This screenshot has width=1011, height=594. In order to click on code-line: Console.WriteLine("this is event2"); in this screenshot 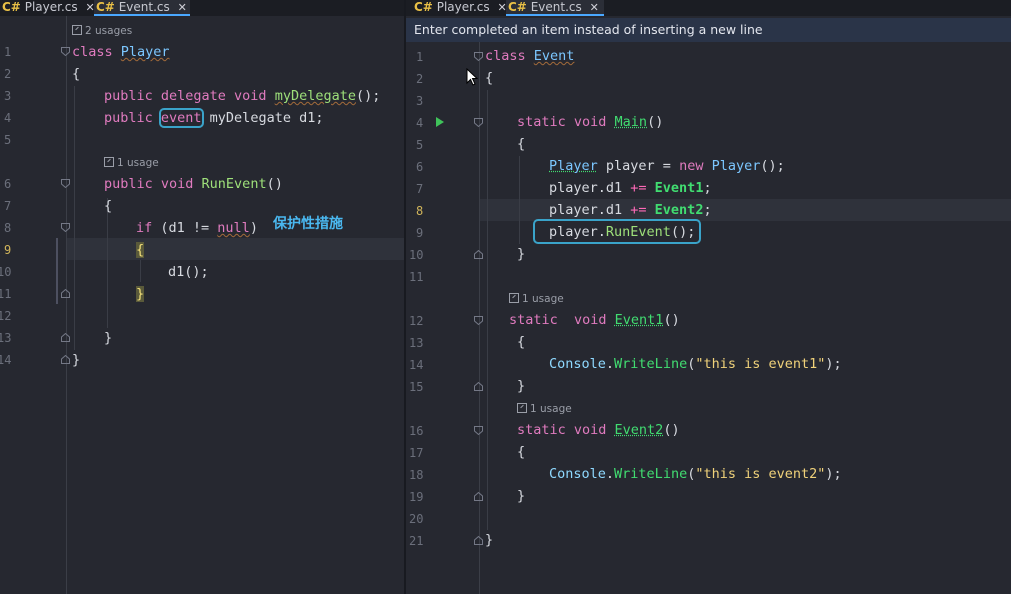, I will do `click(695, 474)`.